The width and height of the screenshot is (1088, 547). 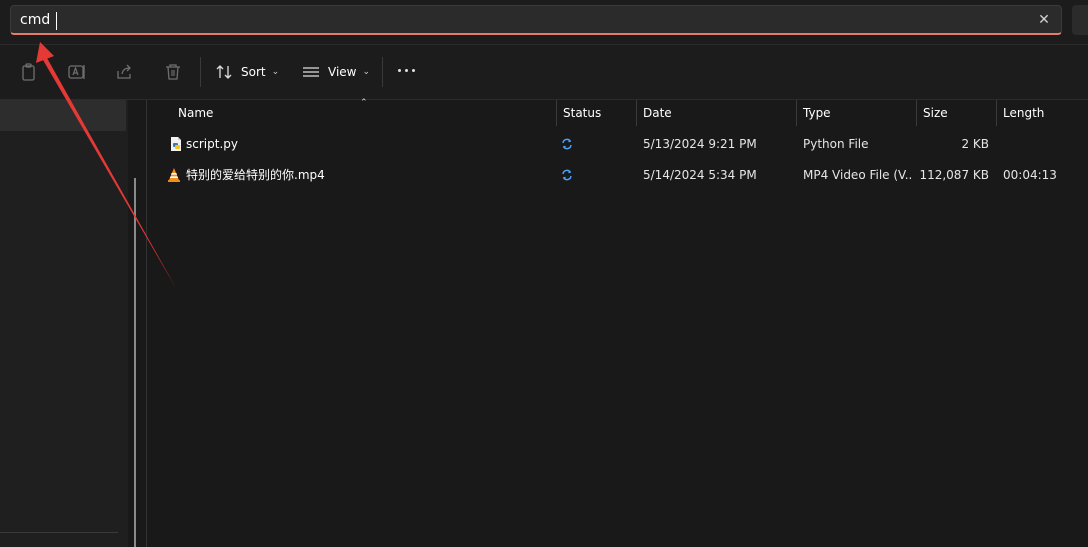 I want to click on rename-icon, so click(x=77, y=72).